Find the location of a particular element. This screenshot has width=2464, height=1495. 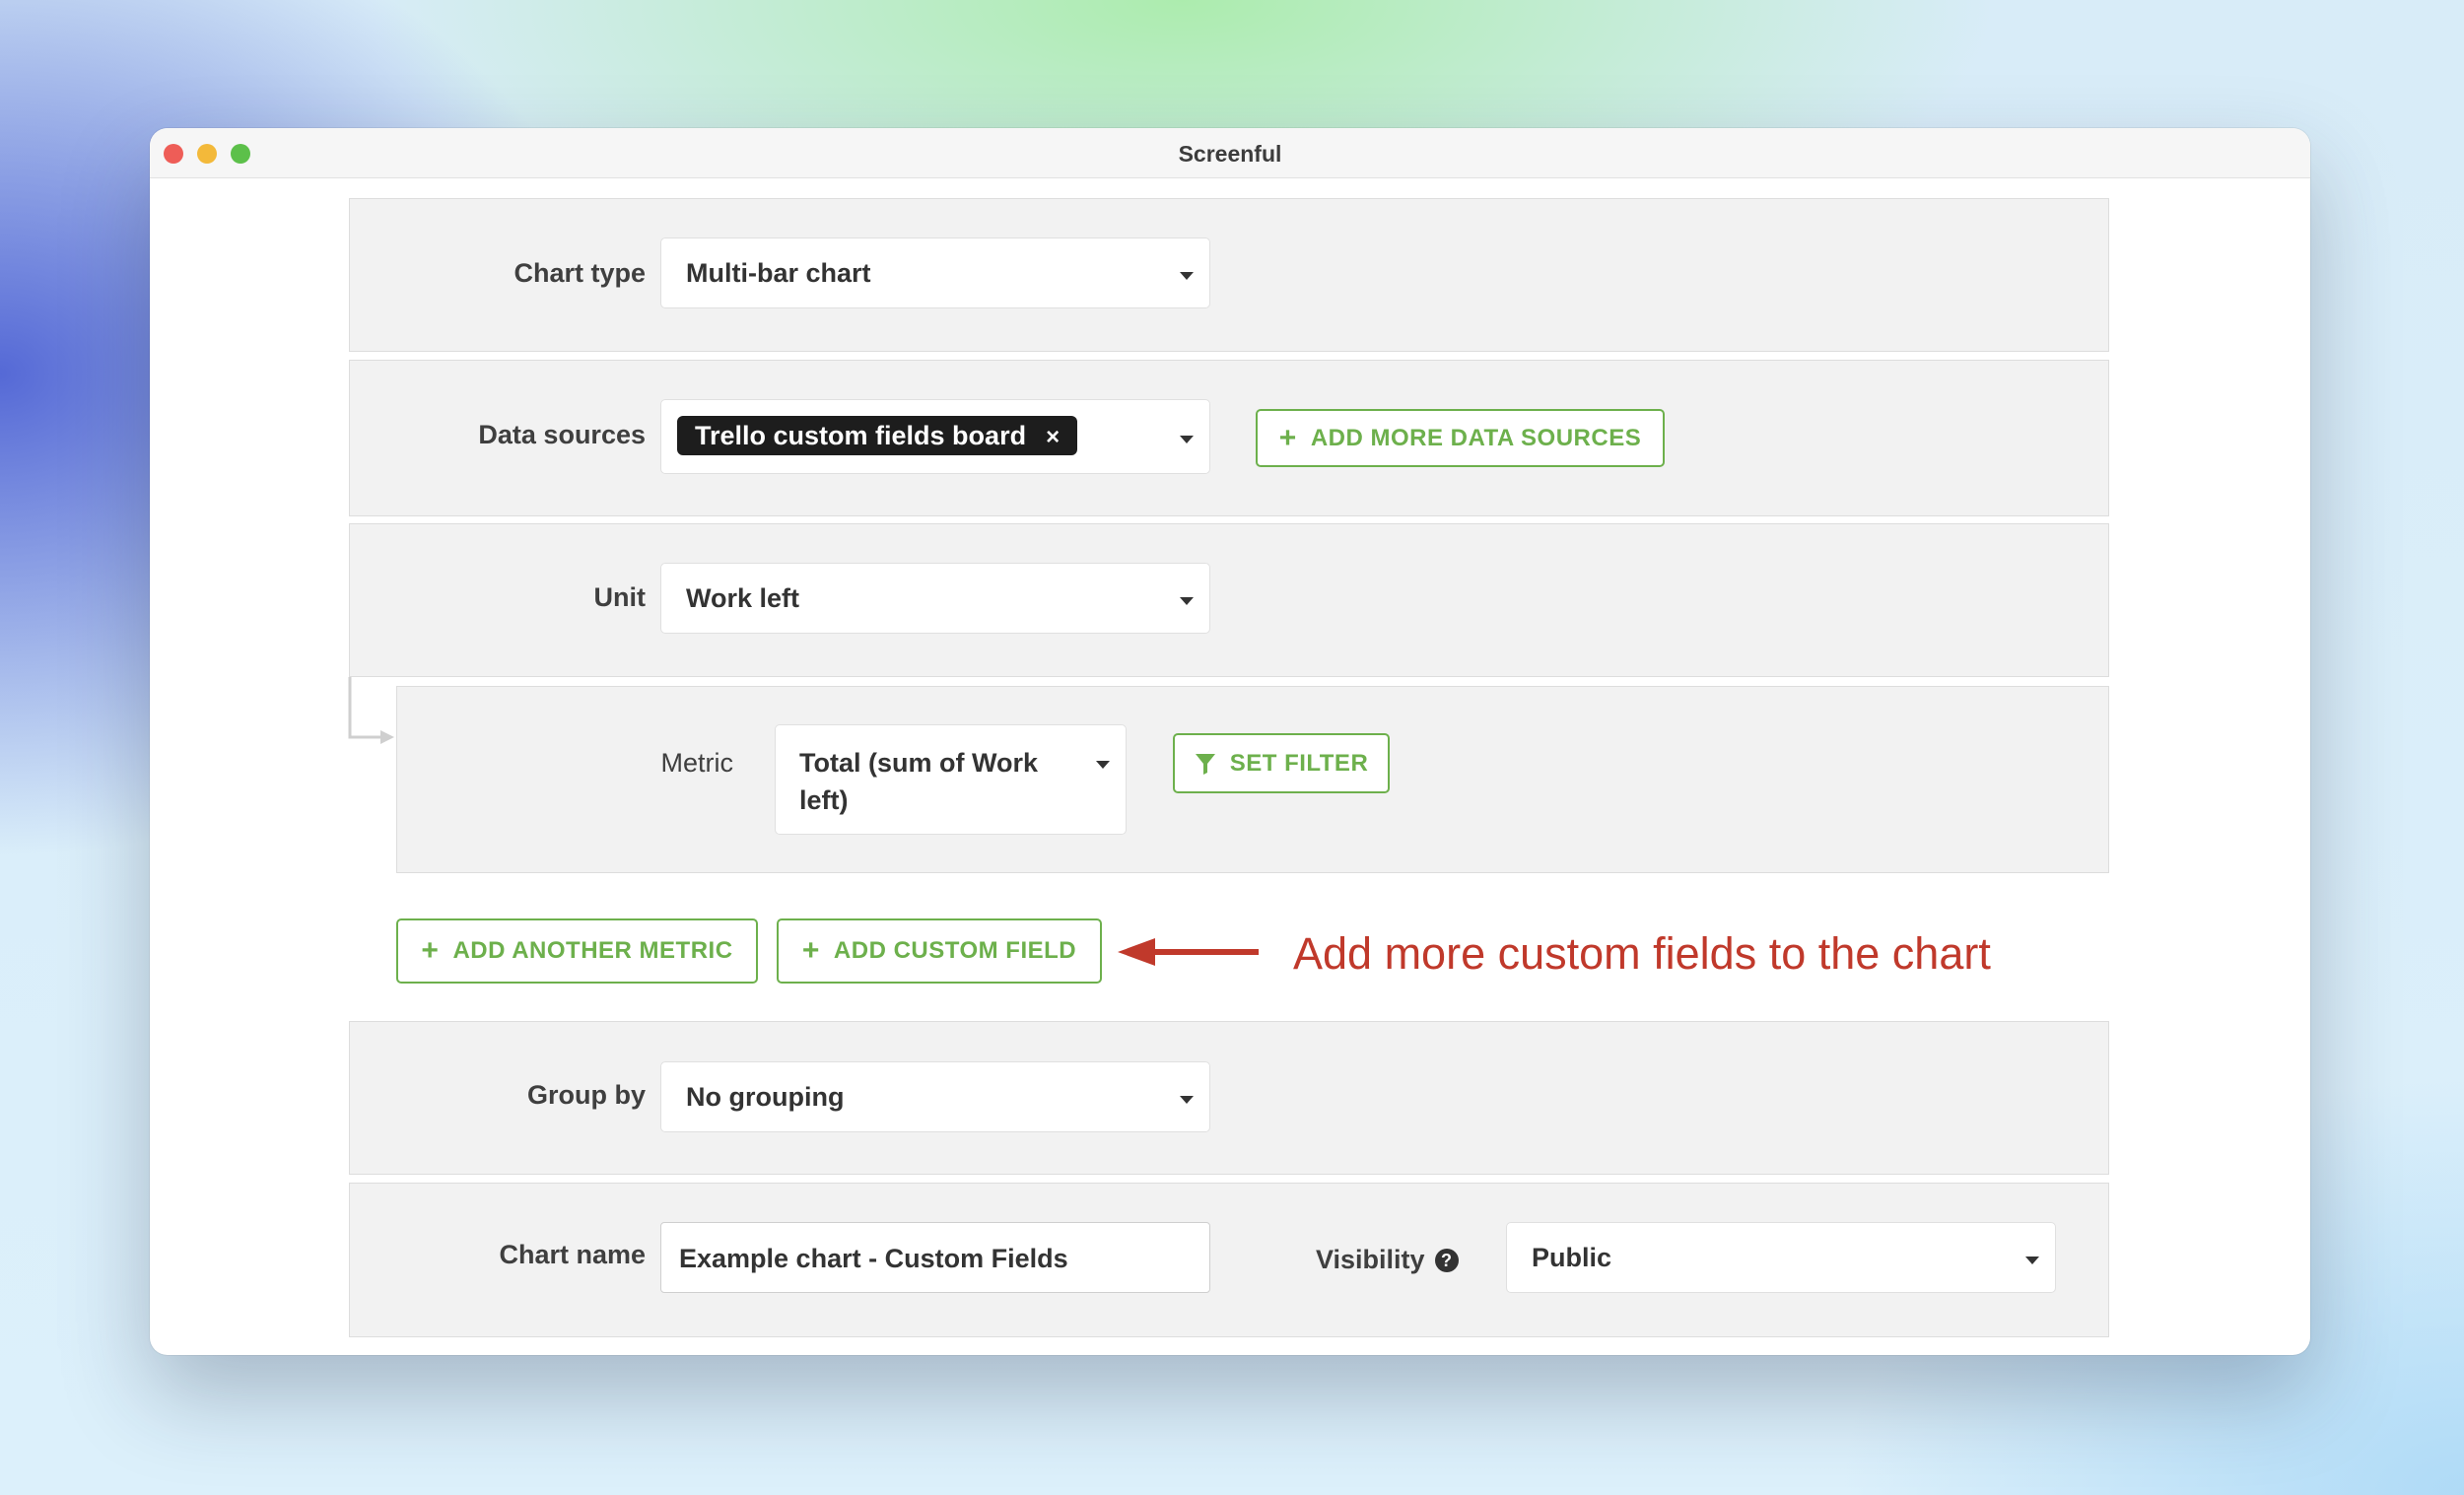

group-by-section: Group by No grouping is located at coordinates (1229, 1098).